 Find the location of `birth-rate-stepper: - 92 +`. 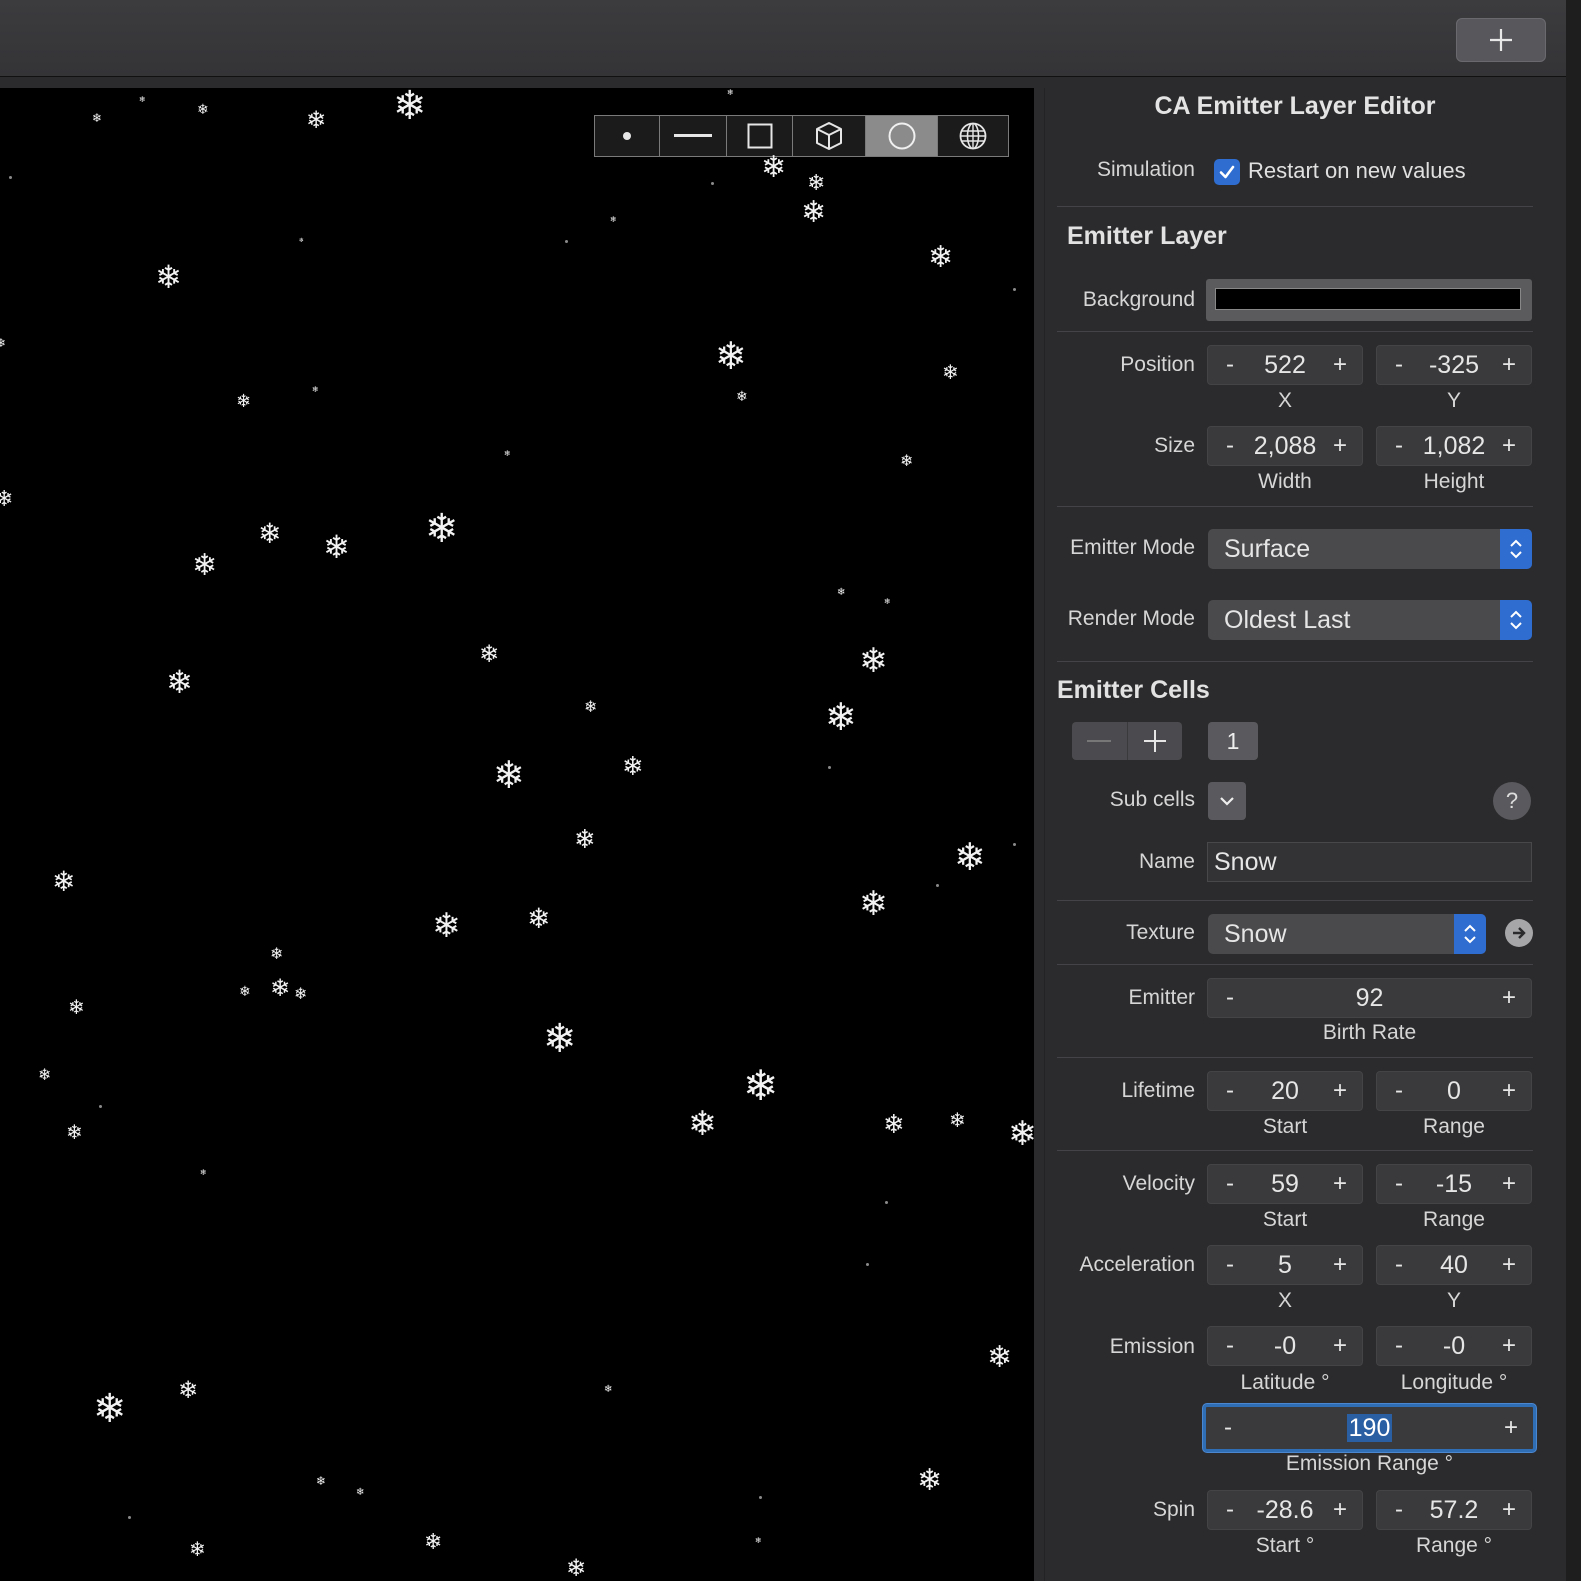

birth-rate-stepper: - 92 + is located at coordinates (1369, 998).